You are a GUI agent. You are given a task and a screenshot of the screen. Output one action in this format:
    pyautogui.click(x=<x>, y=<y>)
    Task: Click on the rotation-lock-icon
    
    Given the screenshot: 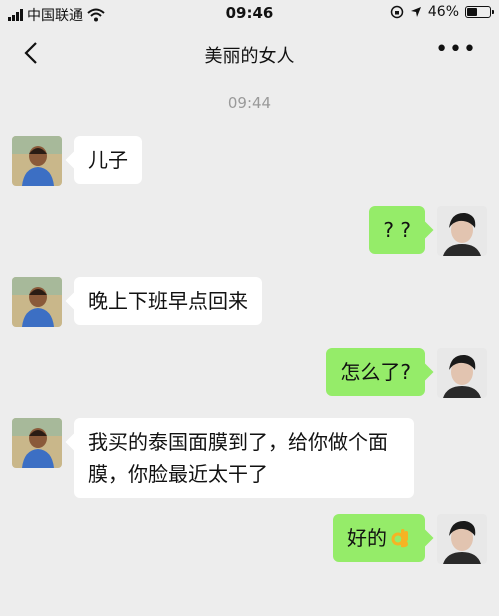 What is the action you would take?
    pyautogui.click(x=397, y=12)
    